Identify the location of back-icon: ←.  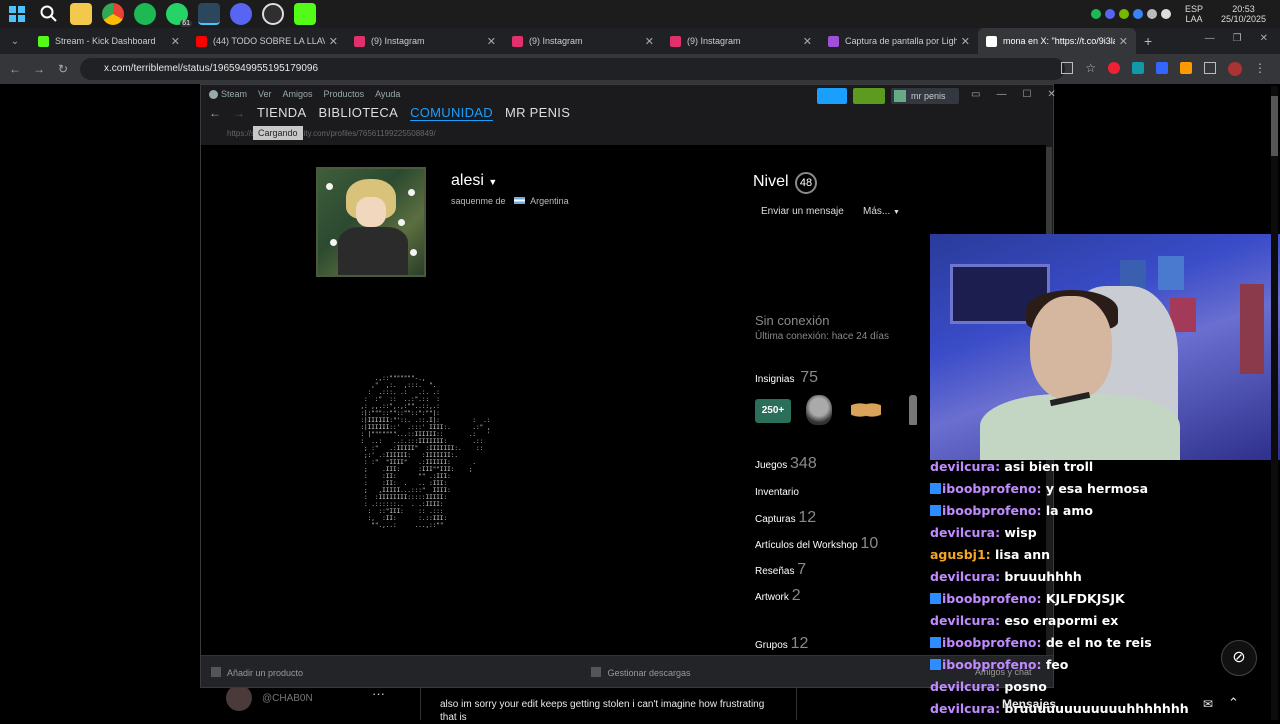
(15, 69).